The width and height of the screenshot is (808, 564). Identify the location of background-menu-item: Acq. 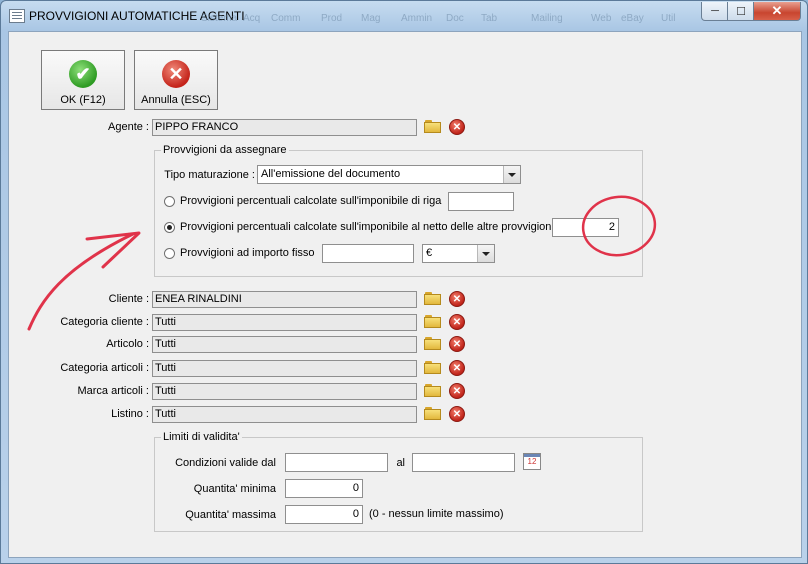
(252, 18).